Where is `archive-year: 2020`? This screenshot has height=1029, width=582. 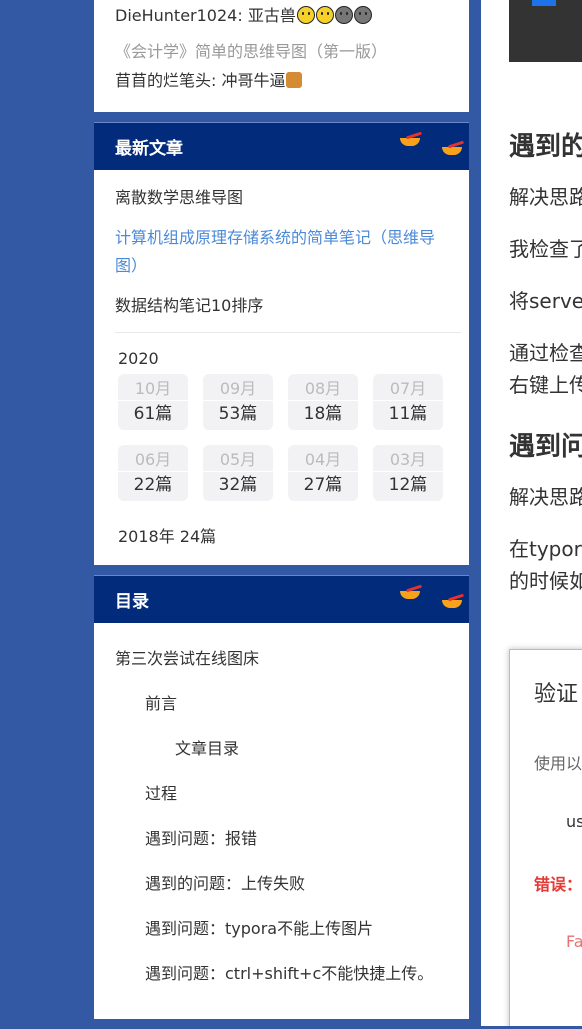 archive-year: 2020 is located at coordinates (138, 358).